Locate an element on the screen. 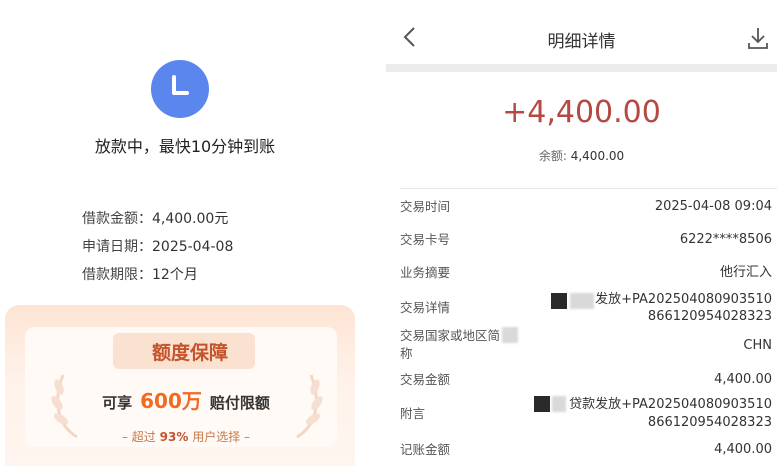 This screenshot has width=777, height=466. trade-detail-label: 交易详情 is located at coordinates (425, 307).